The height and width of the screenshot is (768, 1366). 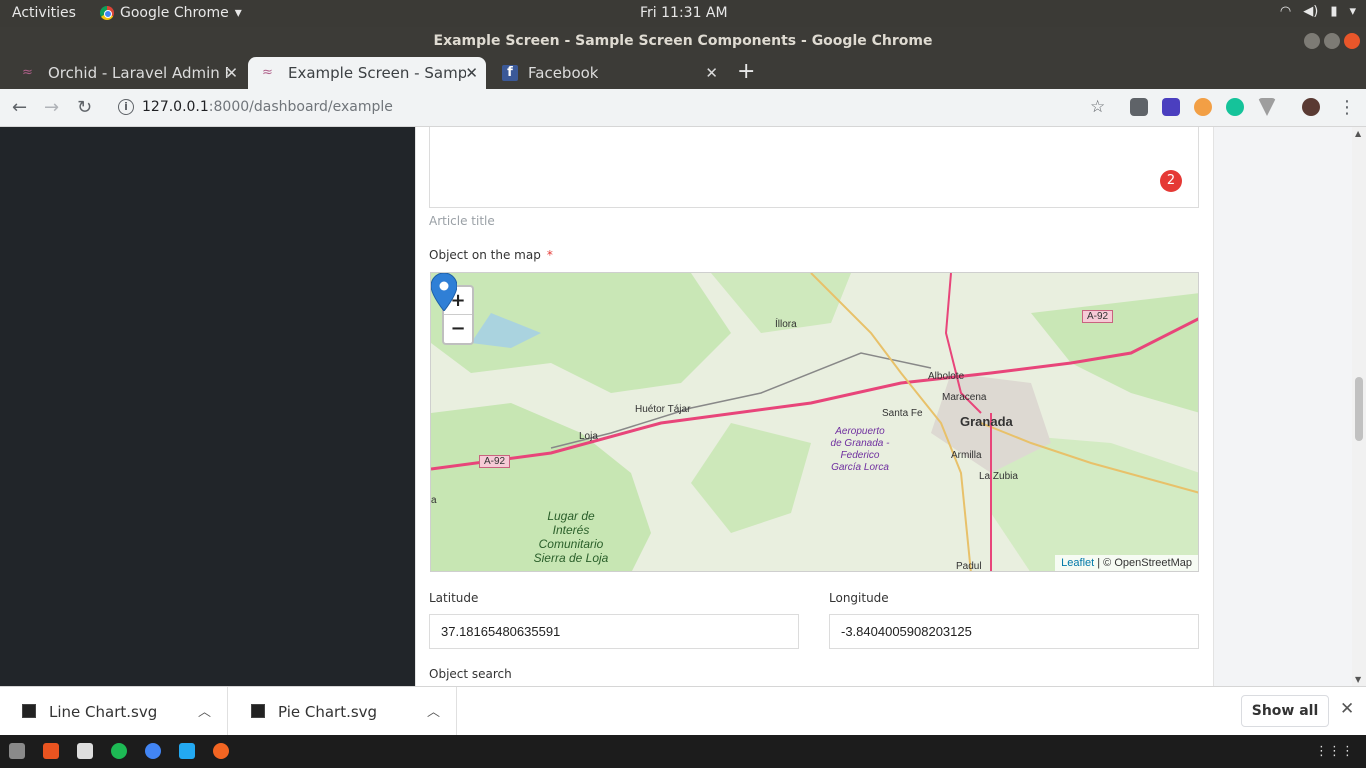 What do you see at coordinates (444, 292) in the screenshot?
I see `map-marker-icon` at bounding box center [444, 292].